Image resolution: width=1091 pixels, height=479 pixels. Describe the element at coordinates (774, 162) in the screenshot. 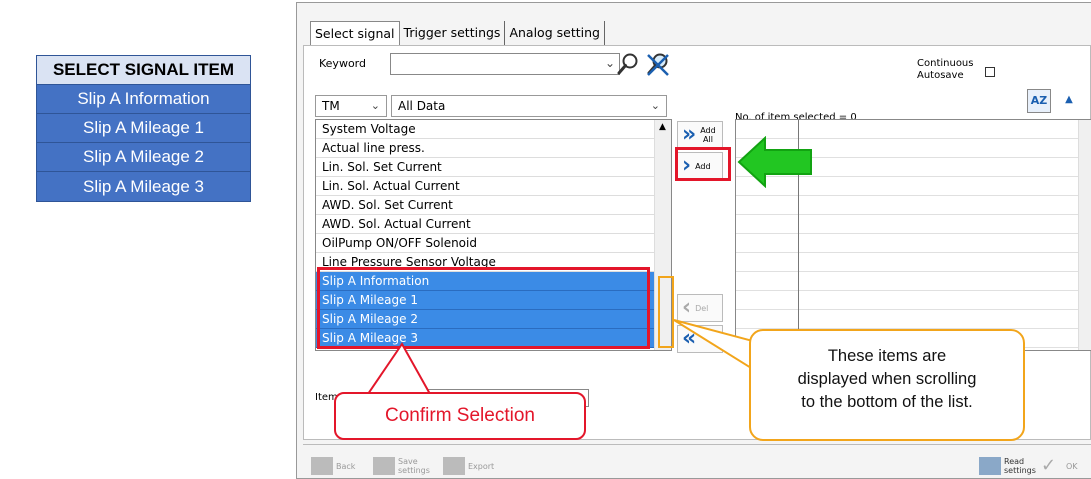

I see `green-arrow-icon` at that location.